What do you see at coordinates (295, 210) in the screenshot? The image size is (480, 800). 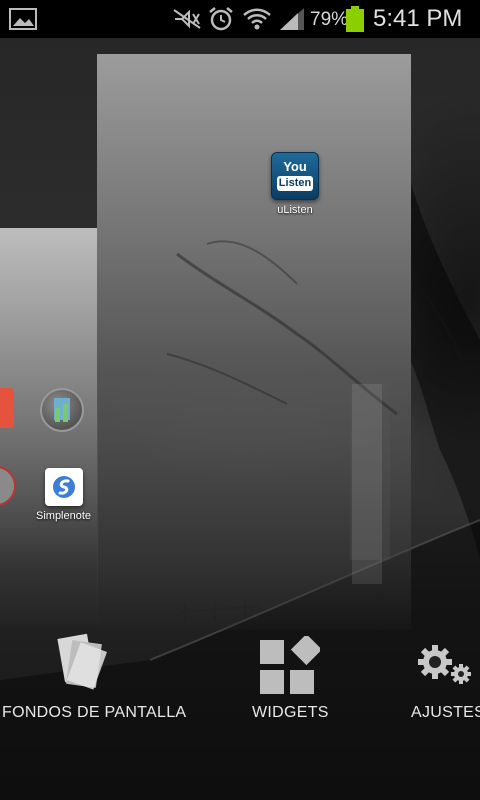 I see `app-label: uListen` at bounding box center [295, 210].